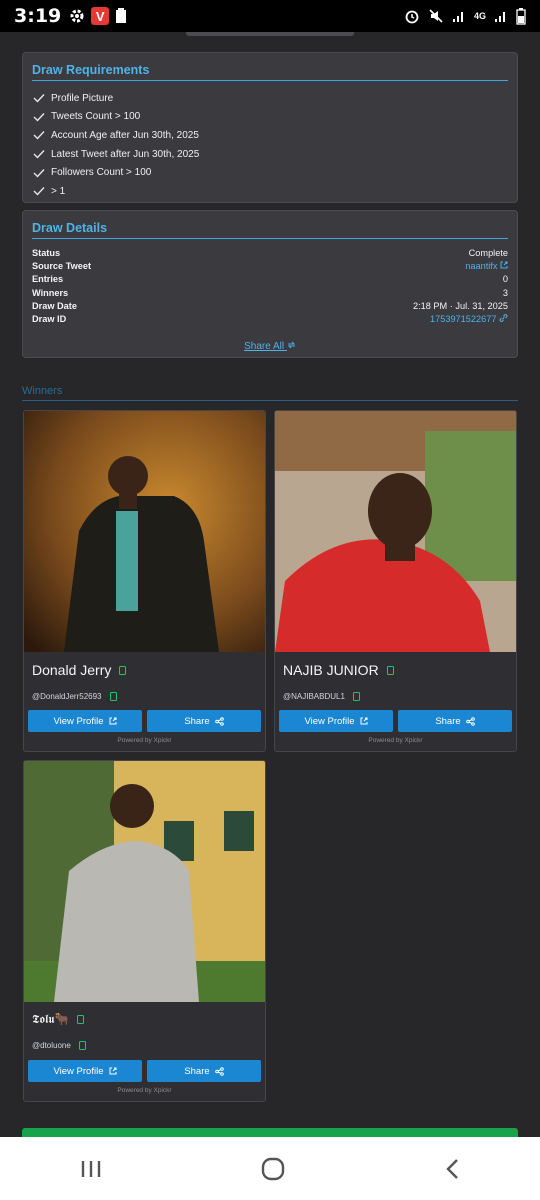  What do you see at coordinates (72, 670) in the screenshot?
I see `winner-name: Donald Jerry` at bounding box center [72, 670].